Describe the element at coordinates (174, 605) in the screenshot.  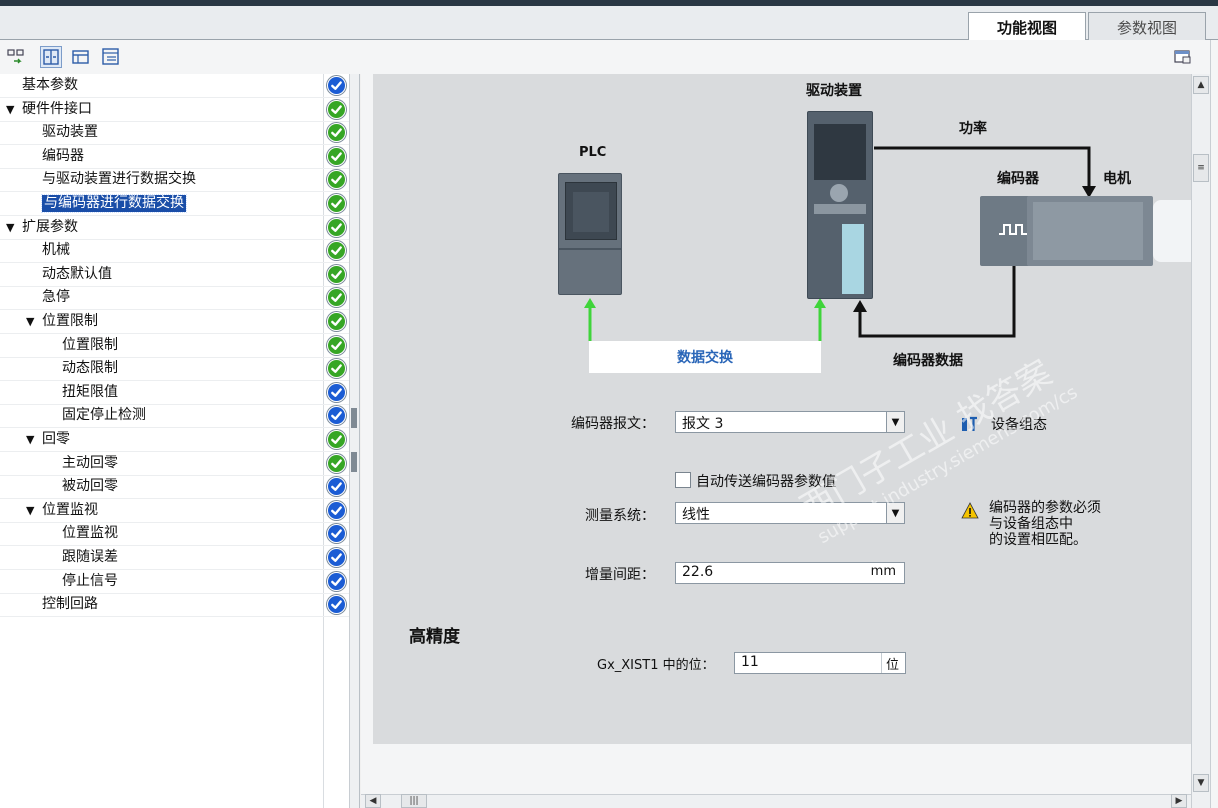
I see `nav-item: 控制回路` at that location.